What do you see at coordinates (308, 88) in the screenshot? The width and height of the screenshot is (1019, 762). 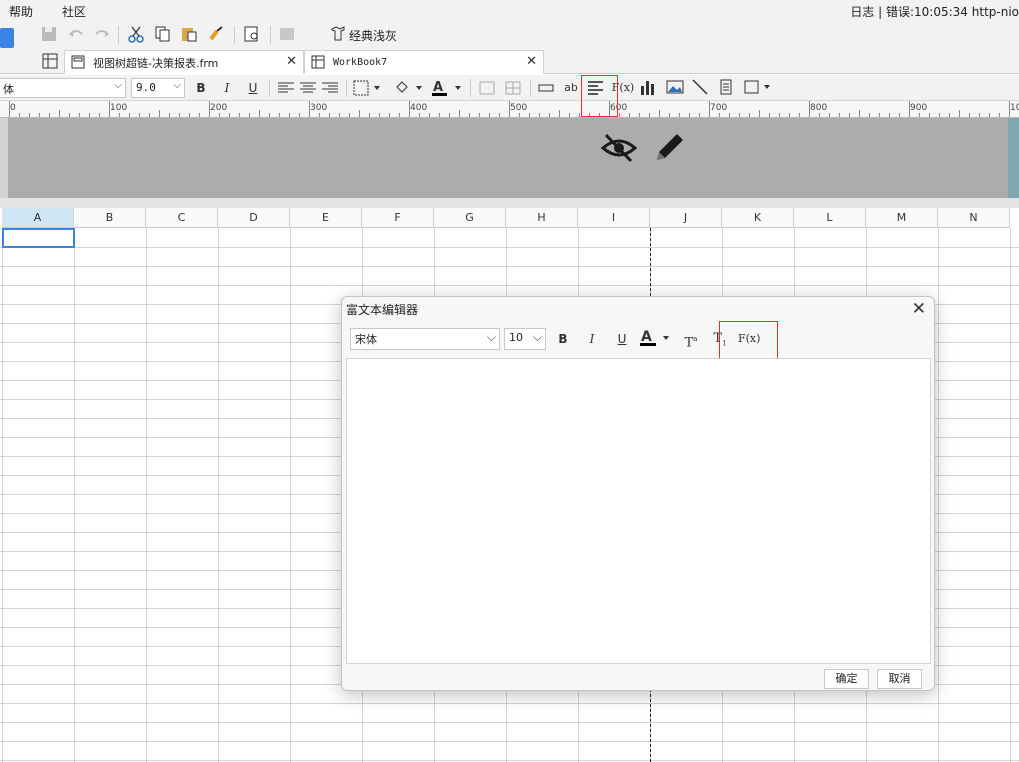 I see `align-center-icon` at bounding box center [308, 88].